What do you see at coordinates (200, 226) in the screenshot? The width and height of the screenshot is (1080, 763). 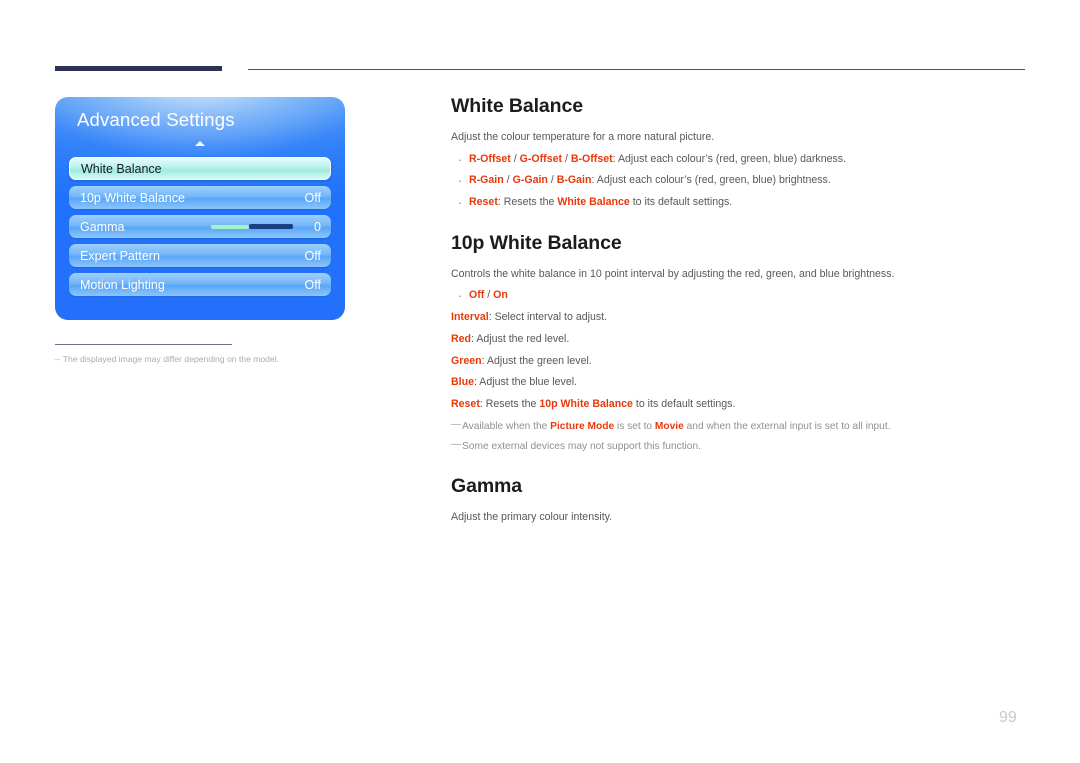 I see `osd-menu-item-gamma: Gamma 0` at bounding box center [200, 226].